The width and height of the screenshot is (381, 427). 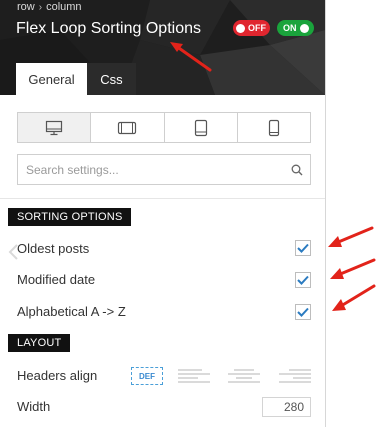 I want to click on option-label-oldest-posts: Oldest posts, so click(x=53, y=248).